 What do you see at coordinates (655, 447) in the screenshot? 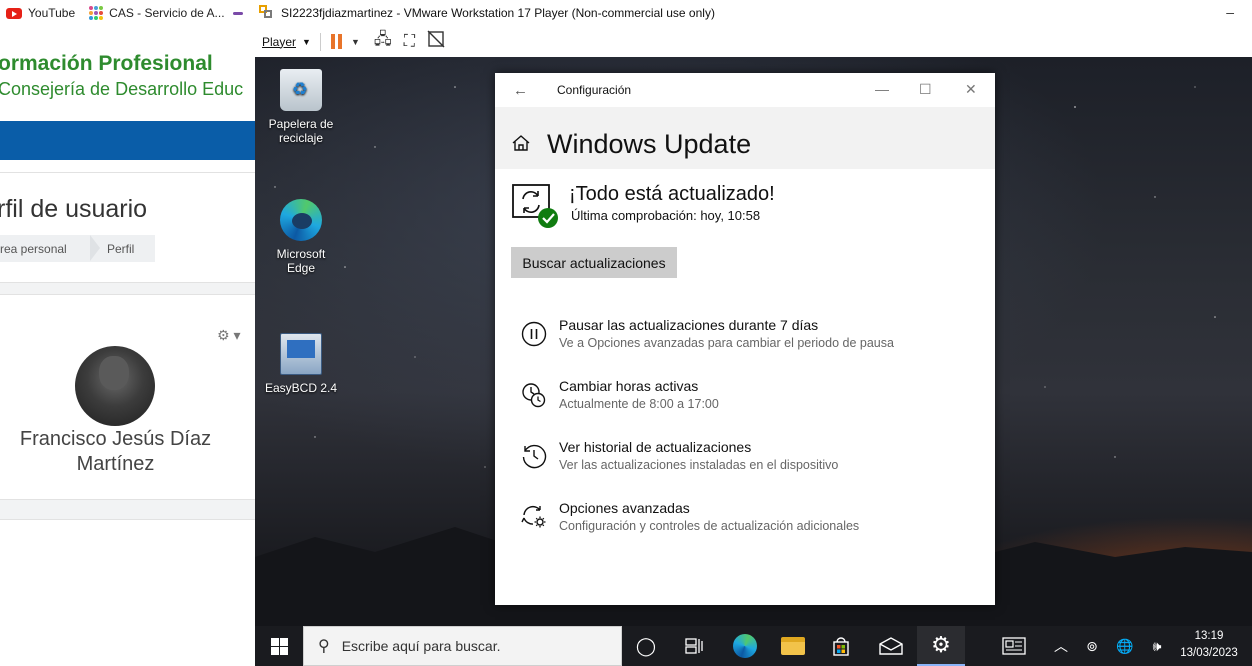
I see `option-title: Ver historial de actualizaciones` at bounding box center [655, 447].